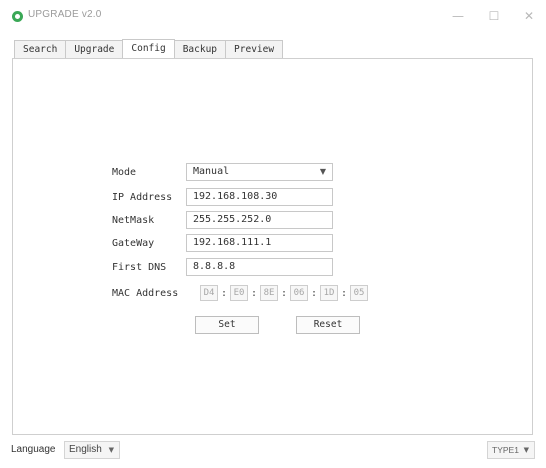  What do you see at coordinates (259, 267) in the screenshot?
I see `first-dns-field: 8.8.8.8` at bounding box center [259, 267].